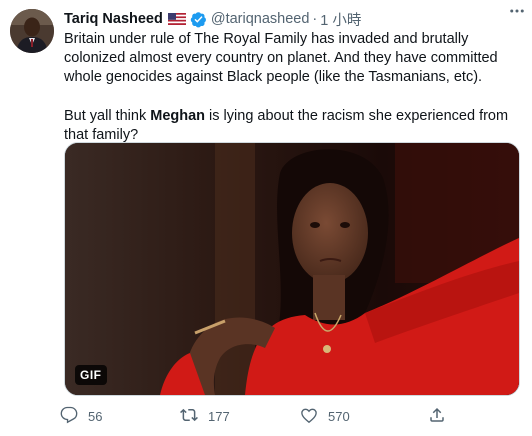 This screenshot has height=436, width=532. Describe the element at coordinates (178, 115) in the screenshot. I see `tweet-bold-name: Meghan` at that location.